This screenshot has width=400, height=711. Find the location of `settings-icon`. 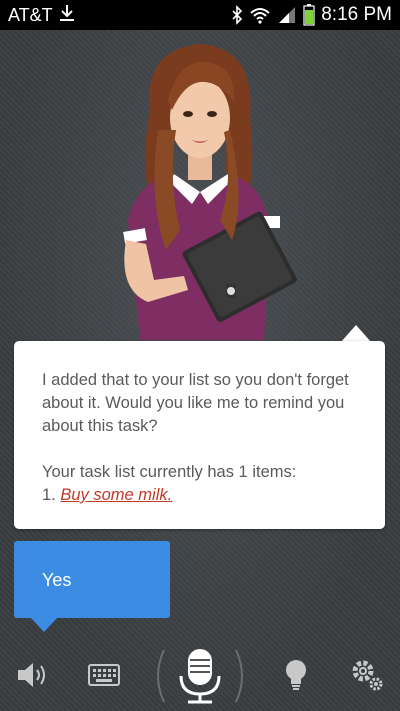

settings-icon is located at coordinates (367, 675).